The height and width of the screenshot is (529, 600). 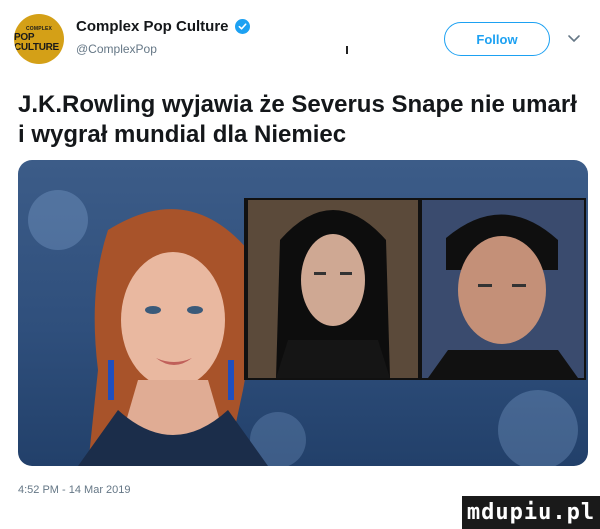 What do you see at coordinates (36, 42) in the screenshot?
I see `avatar-main-text: POP CULTURE` at bounding box center [36, 42].